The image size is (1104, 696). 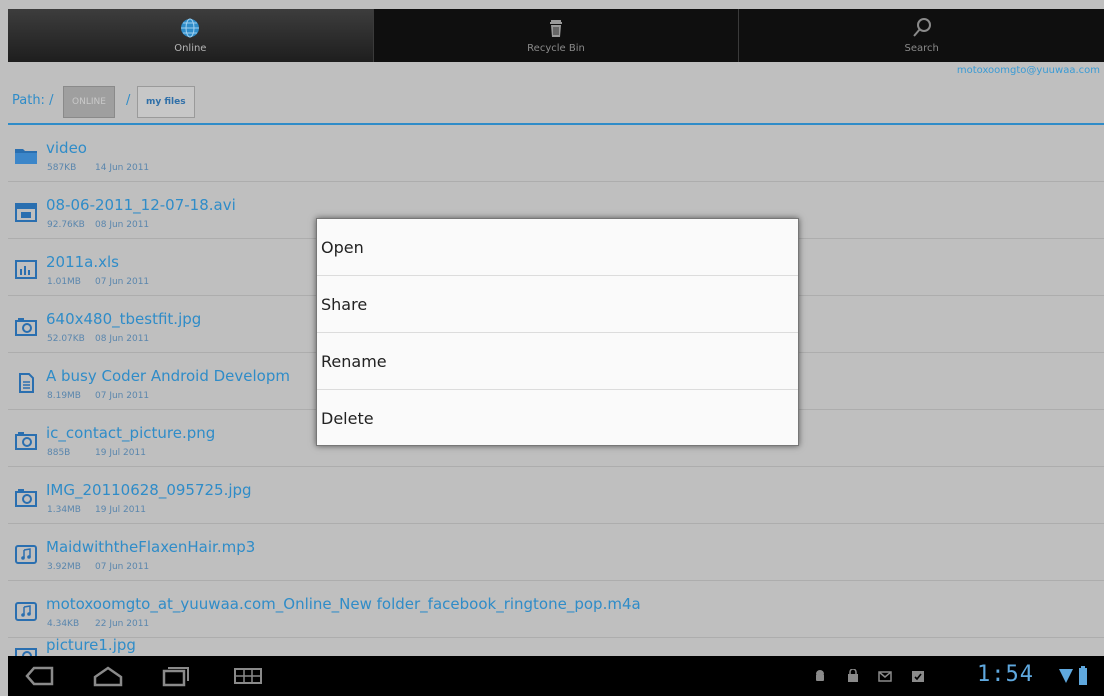 What do you see at coordinates (124, 319) in the screenshot?
I see `file-name: 640x480_tbestfit.jpg` at bounding box center [124, 319].